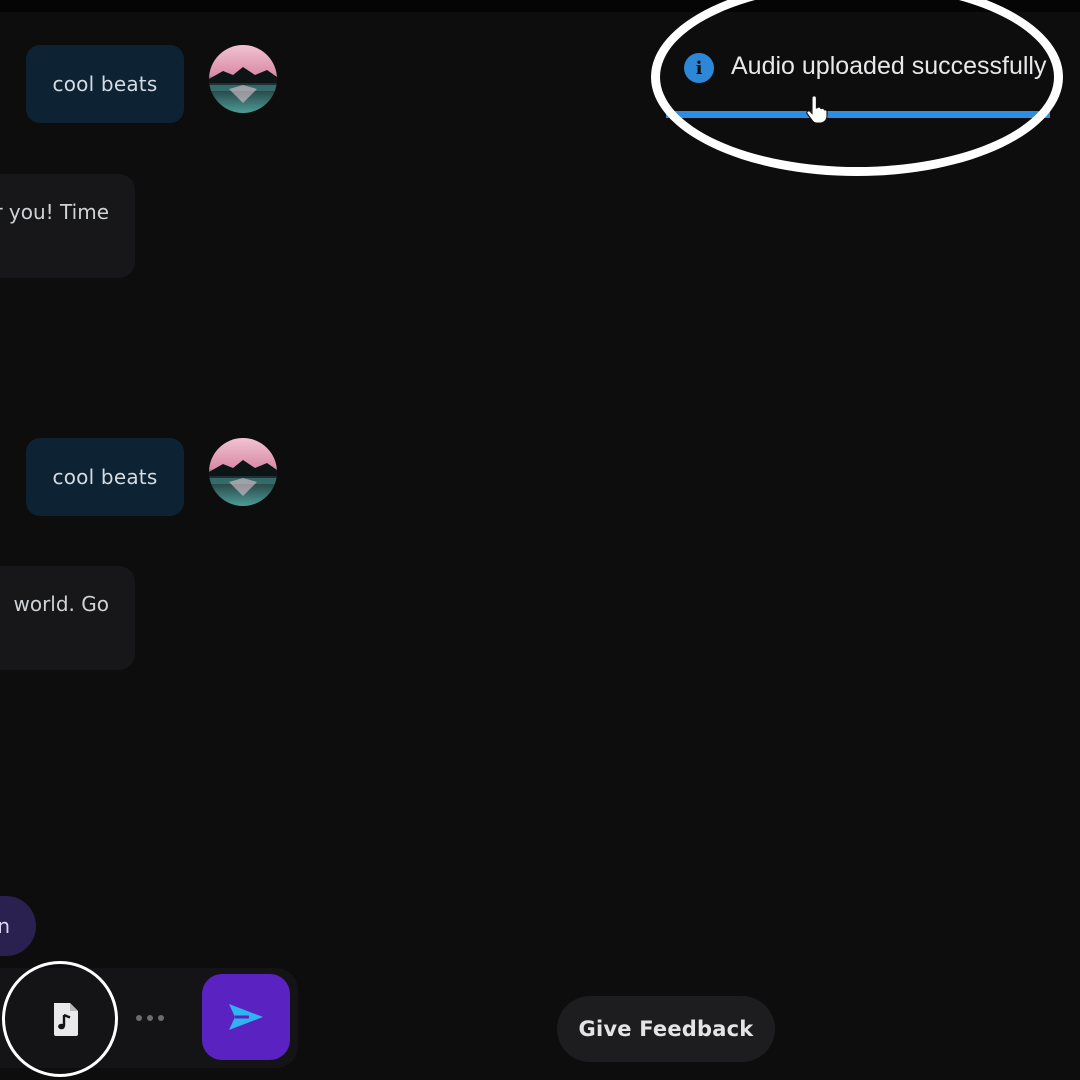 The height and width of the screenshot is (1080, 1080). What do you see at coordinates (61, 604) in the screenshot?
I see `assistant-message-text: world. Go` at bounding box center [61, 604].